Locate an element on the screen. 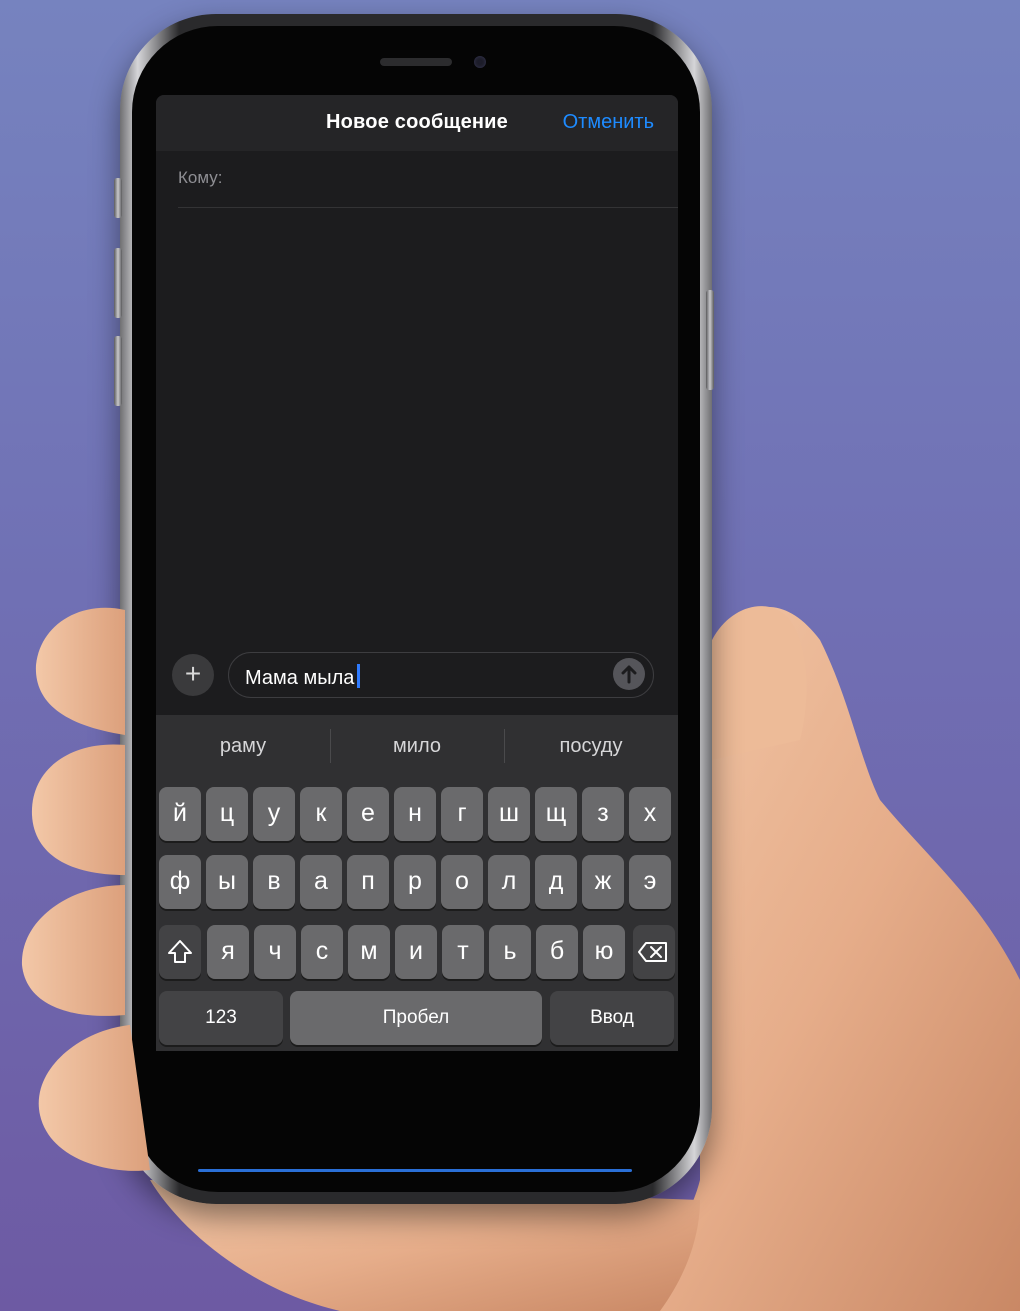 The width and height of the screenshot is (1020, 1311). recipient-label: Кому: is located at coordinates (200, 177).